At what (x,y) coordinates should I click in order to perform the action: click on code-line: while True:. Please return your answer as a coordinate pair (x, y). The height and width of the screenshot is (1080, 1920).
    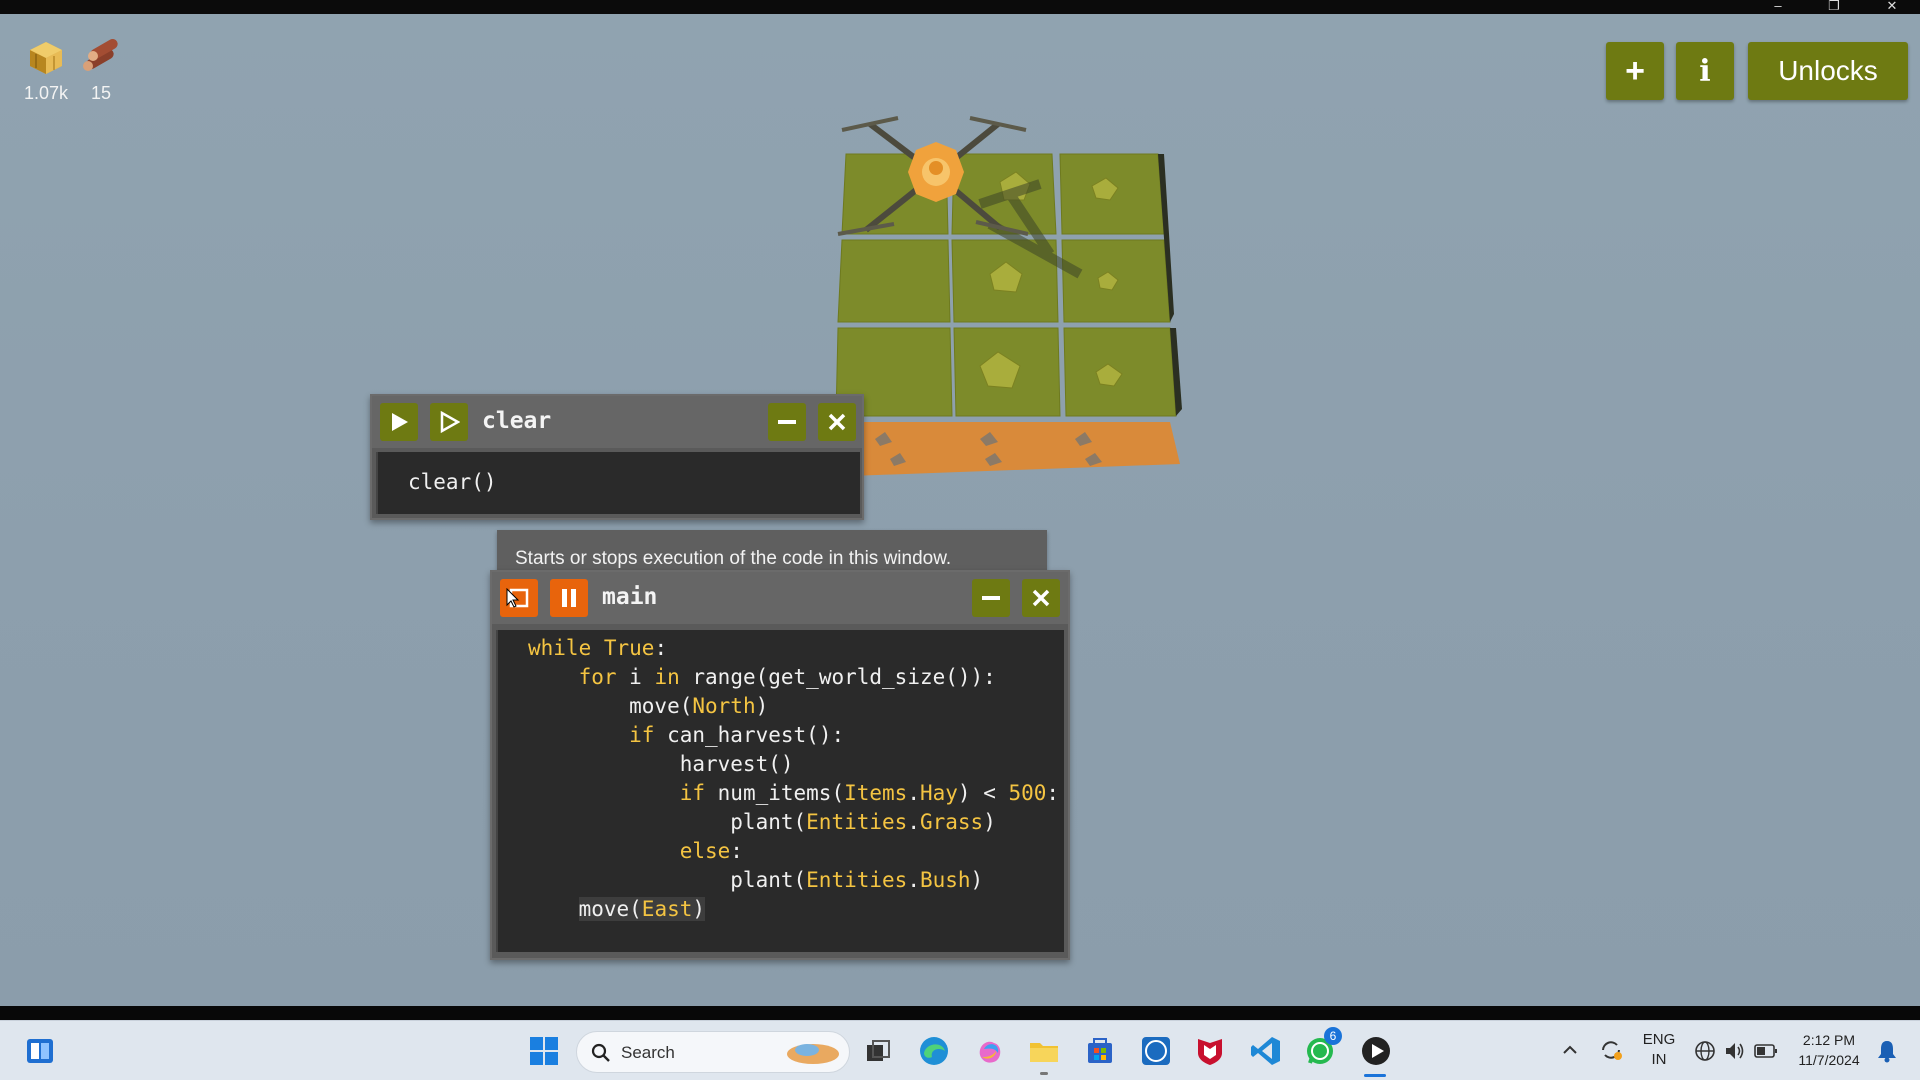
    Looking at the image, I should click on (597, 648).